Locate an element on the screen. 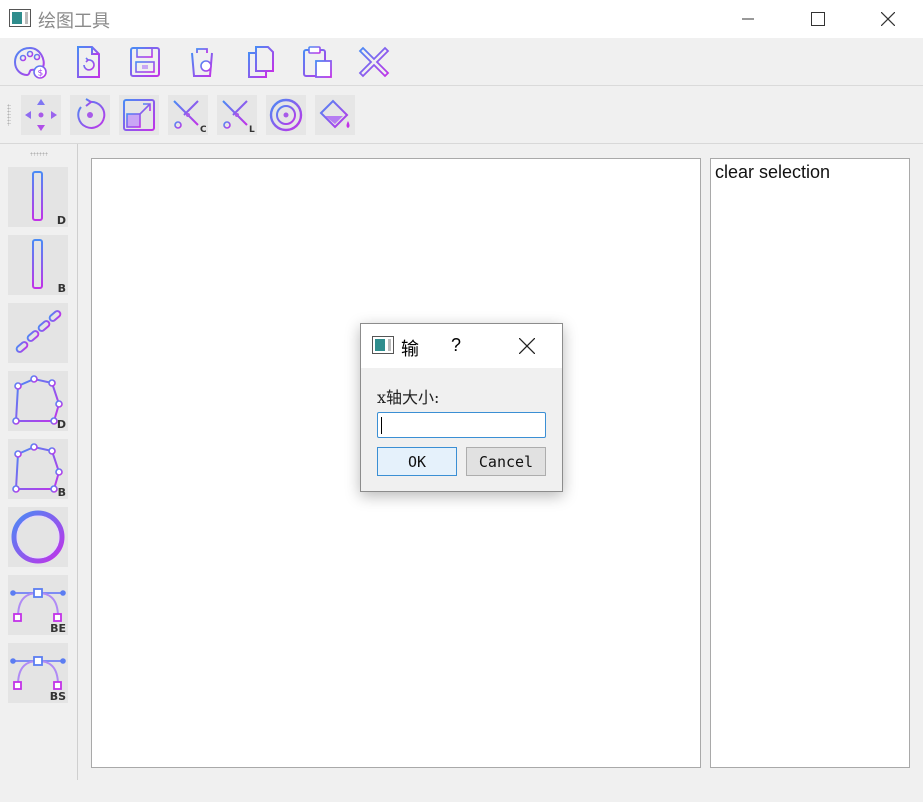 The image size is (923, 802). save-button is located at coordinates (145, 62).